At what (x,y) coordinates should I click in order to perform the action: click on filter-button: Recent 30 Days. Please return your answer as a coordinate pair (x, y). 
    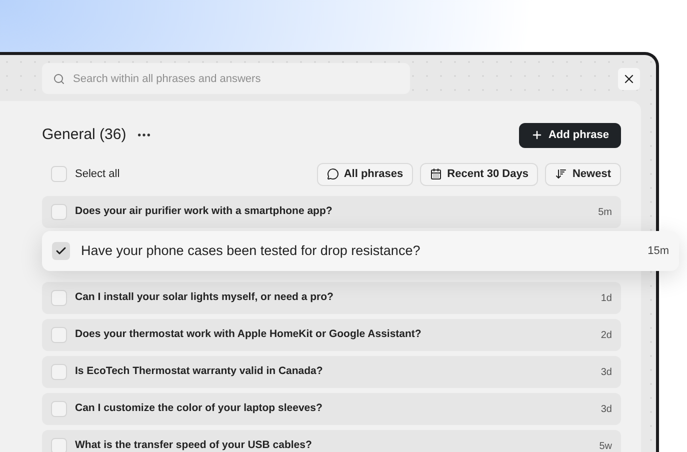
    Looking at the image, I should click on (479, 174).